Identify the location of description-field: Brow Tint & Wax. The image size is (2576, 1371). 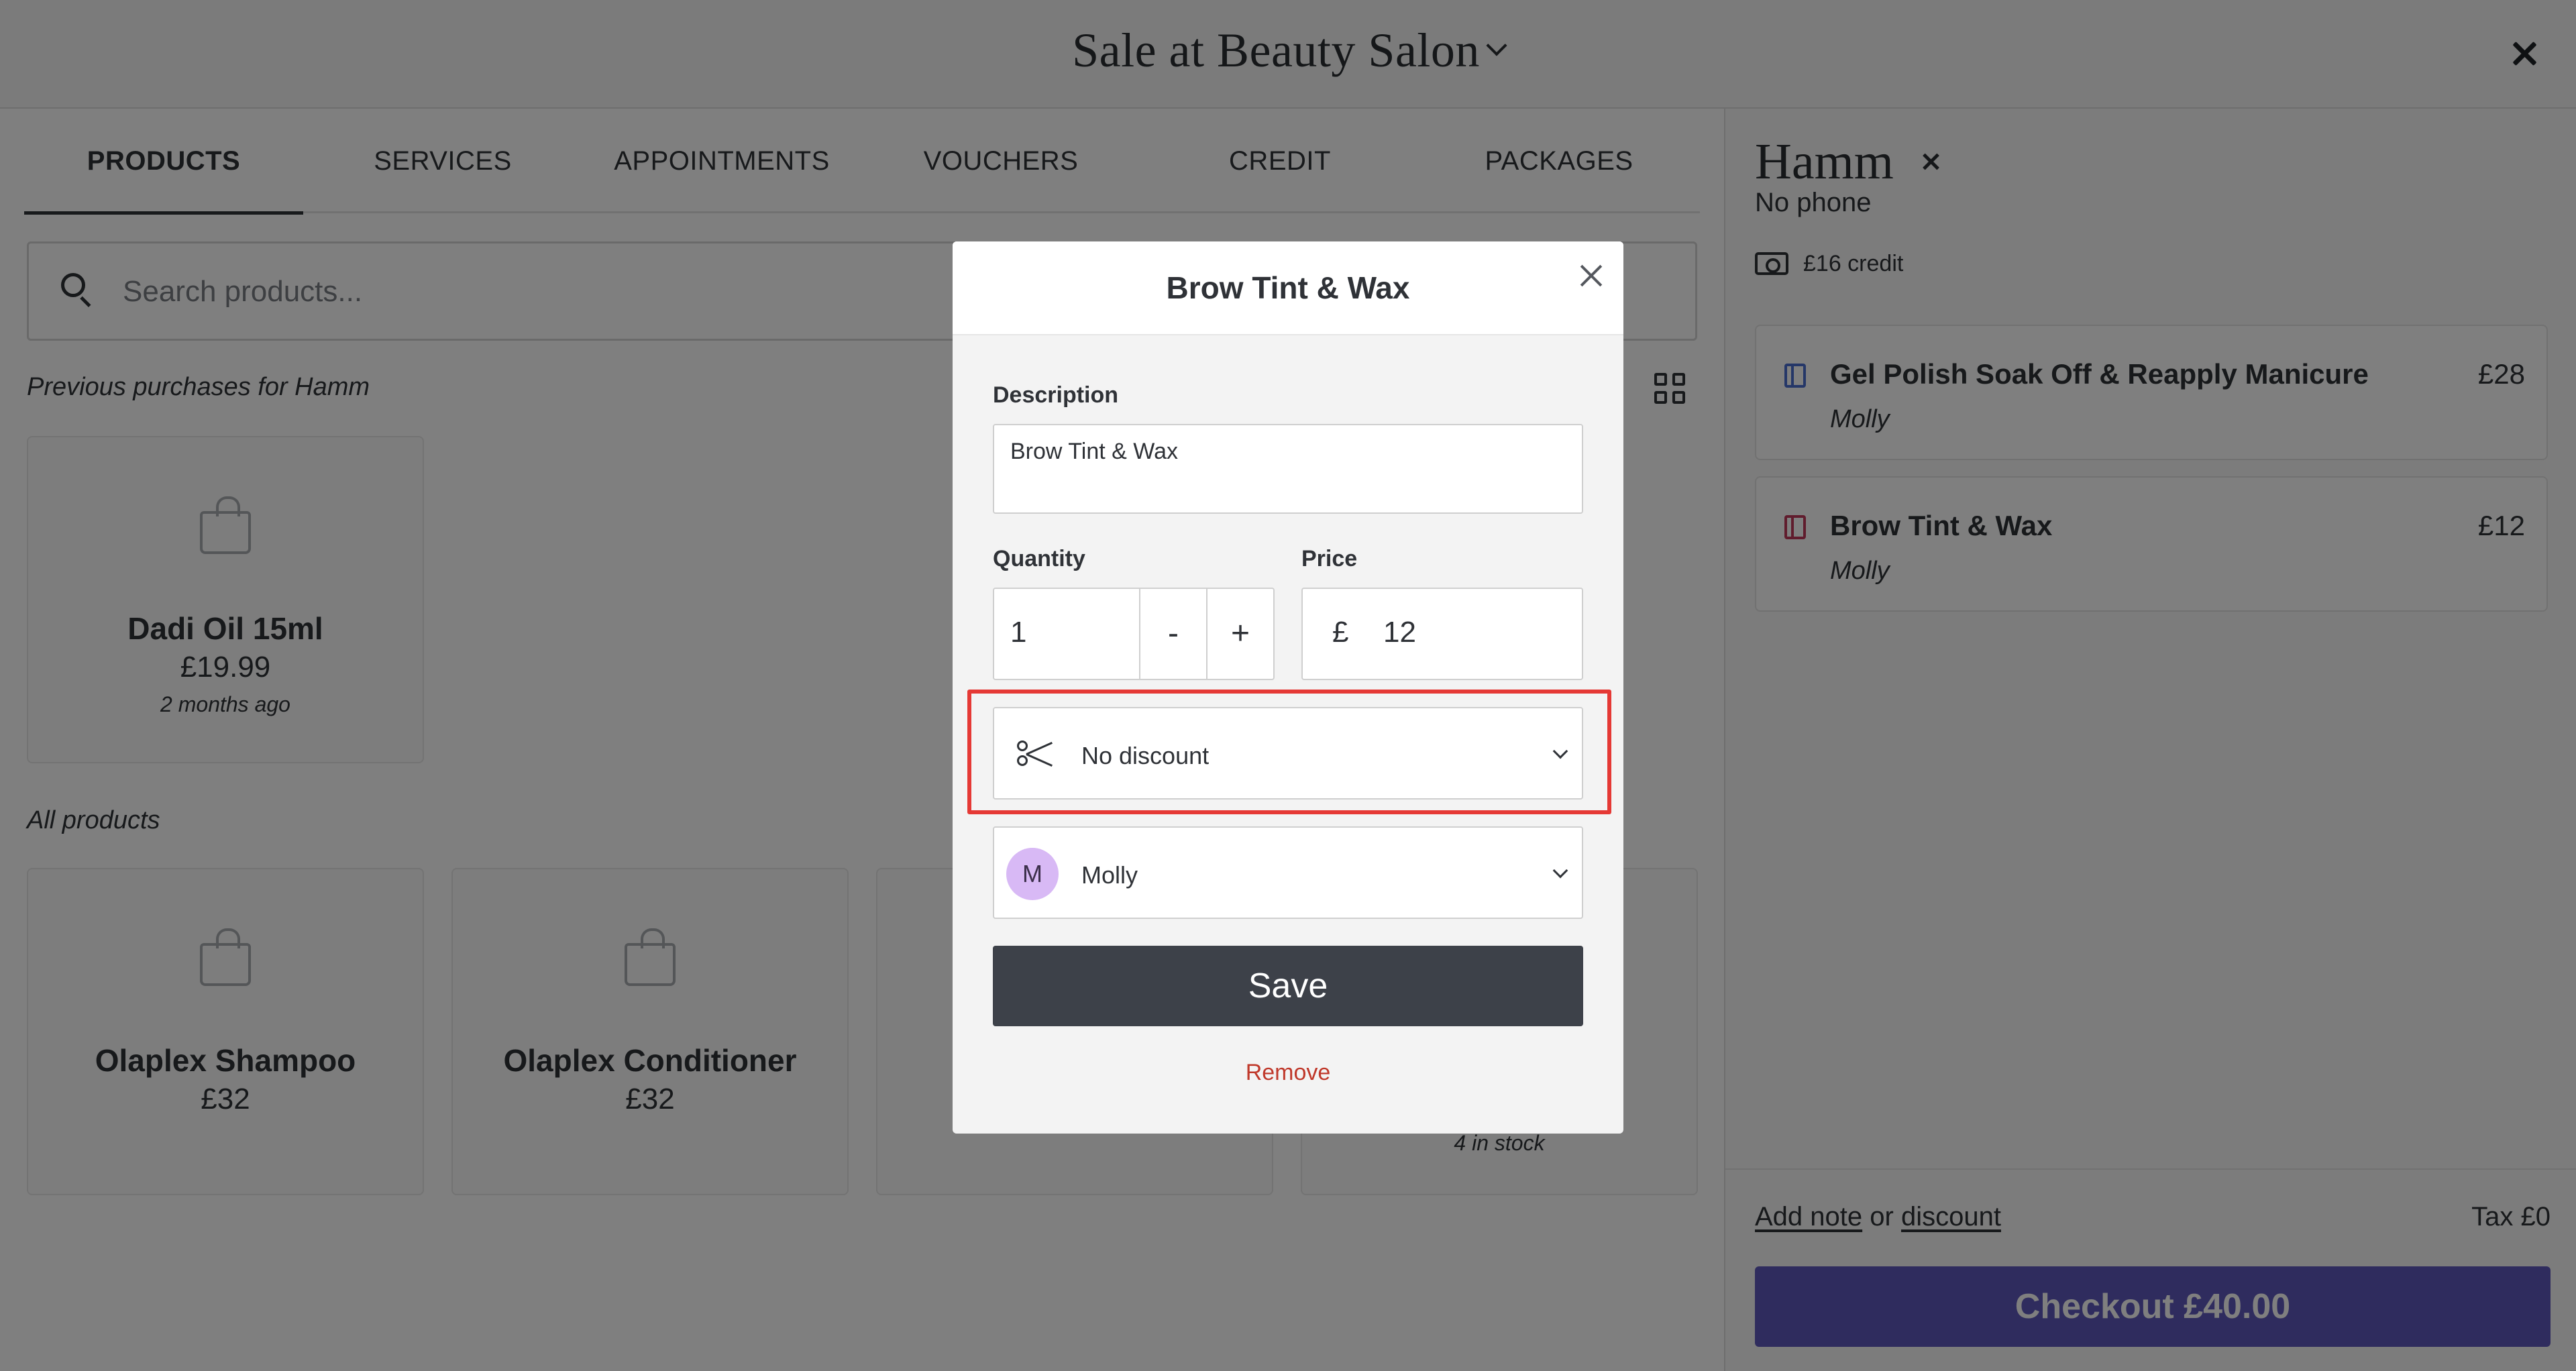
(1288, 469).